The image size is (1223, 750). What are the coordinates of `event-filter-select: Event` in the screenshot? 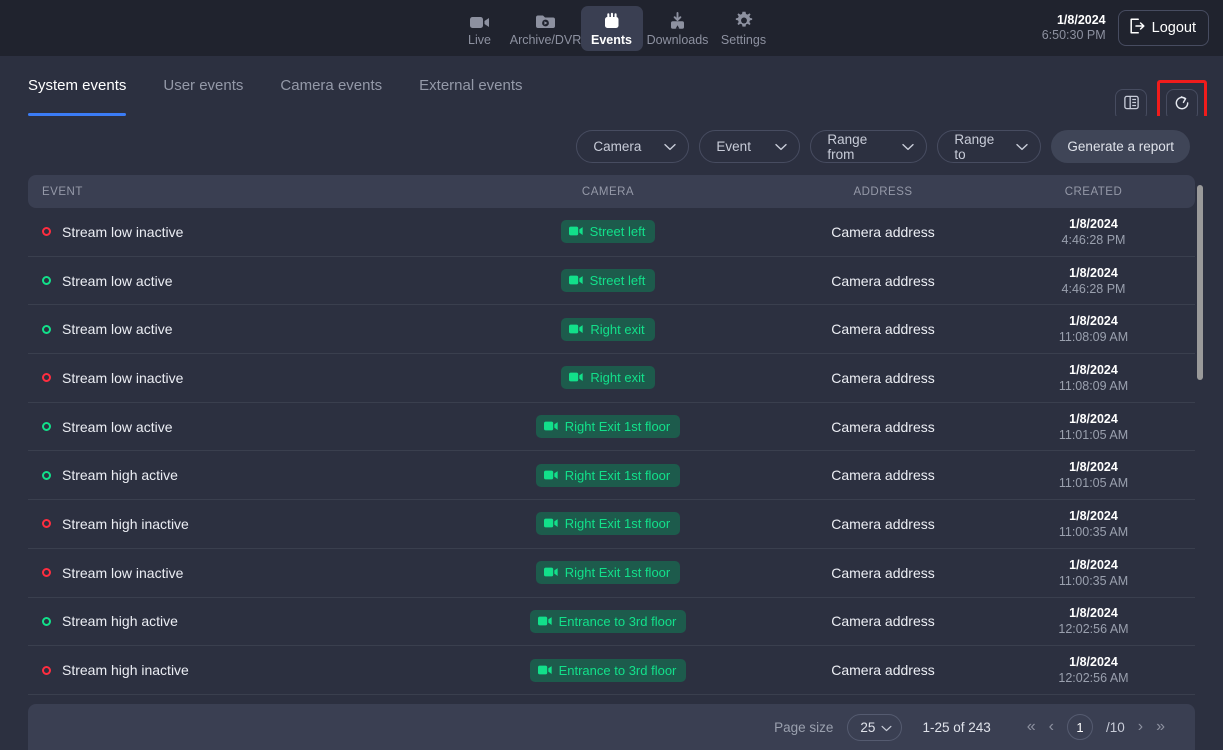 It's located at (750, 146).